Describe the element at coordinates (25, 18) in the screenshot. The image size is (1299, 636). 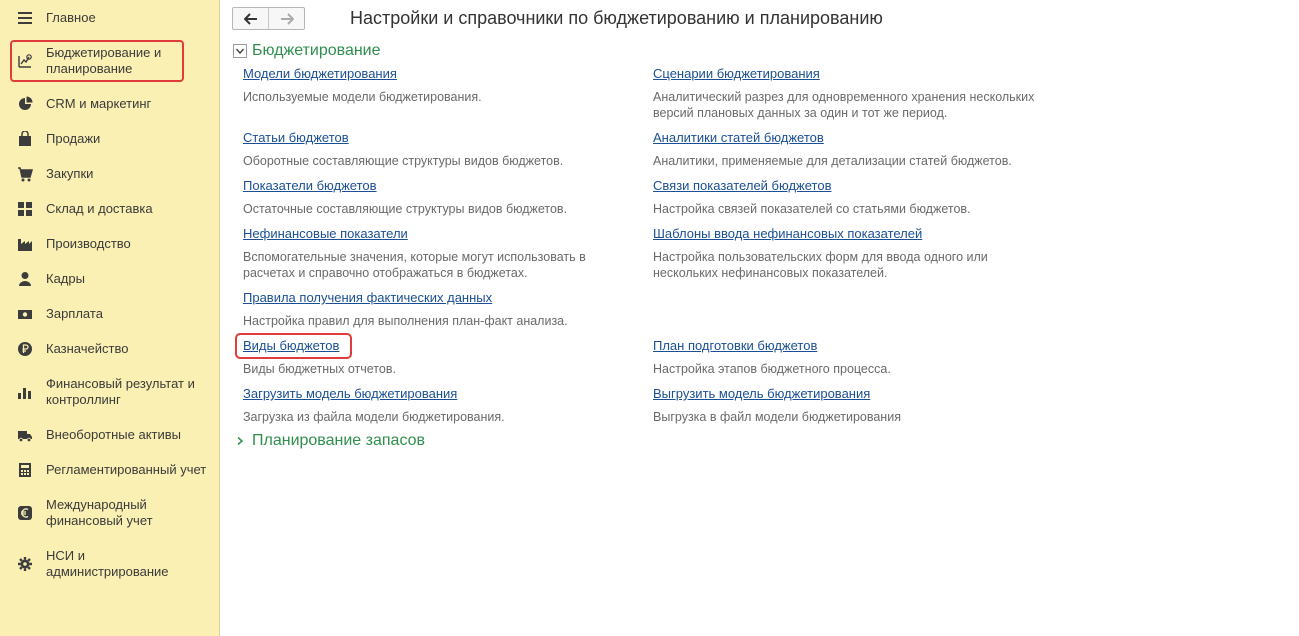
I see `menu-lines-icon` at that location.